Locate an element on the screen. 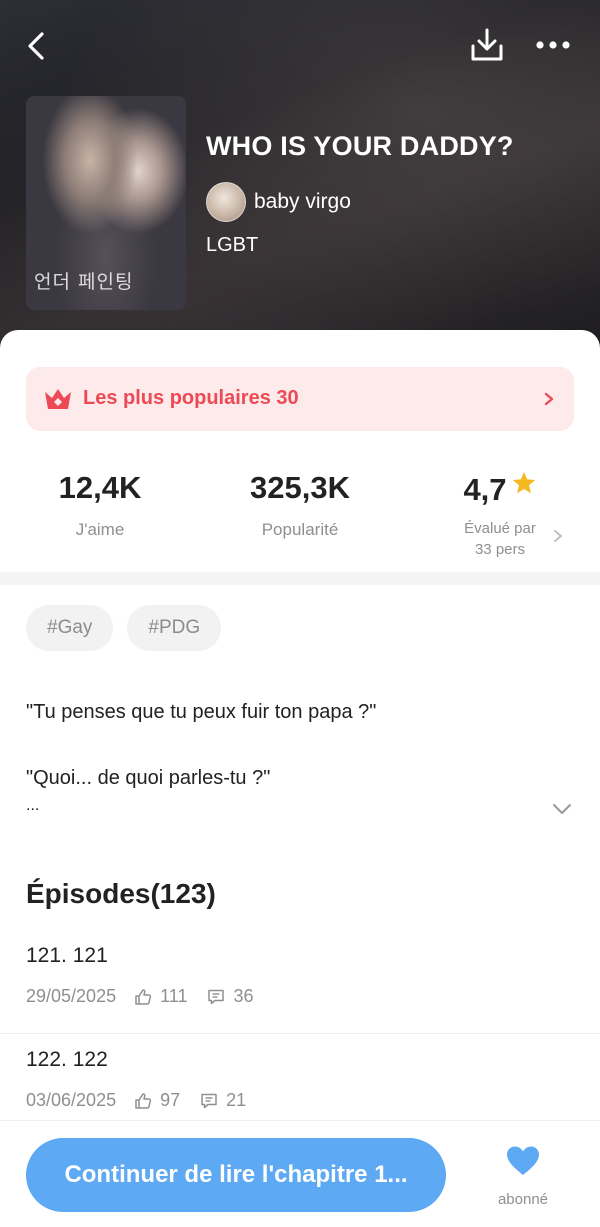 The height and width of the screenshot is (1227, 600). synopsis-line-2: "Quoi... de quoi parles-tu ?" is located at coordinates (148, 778).